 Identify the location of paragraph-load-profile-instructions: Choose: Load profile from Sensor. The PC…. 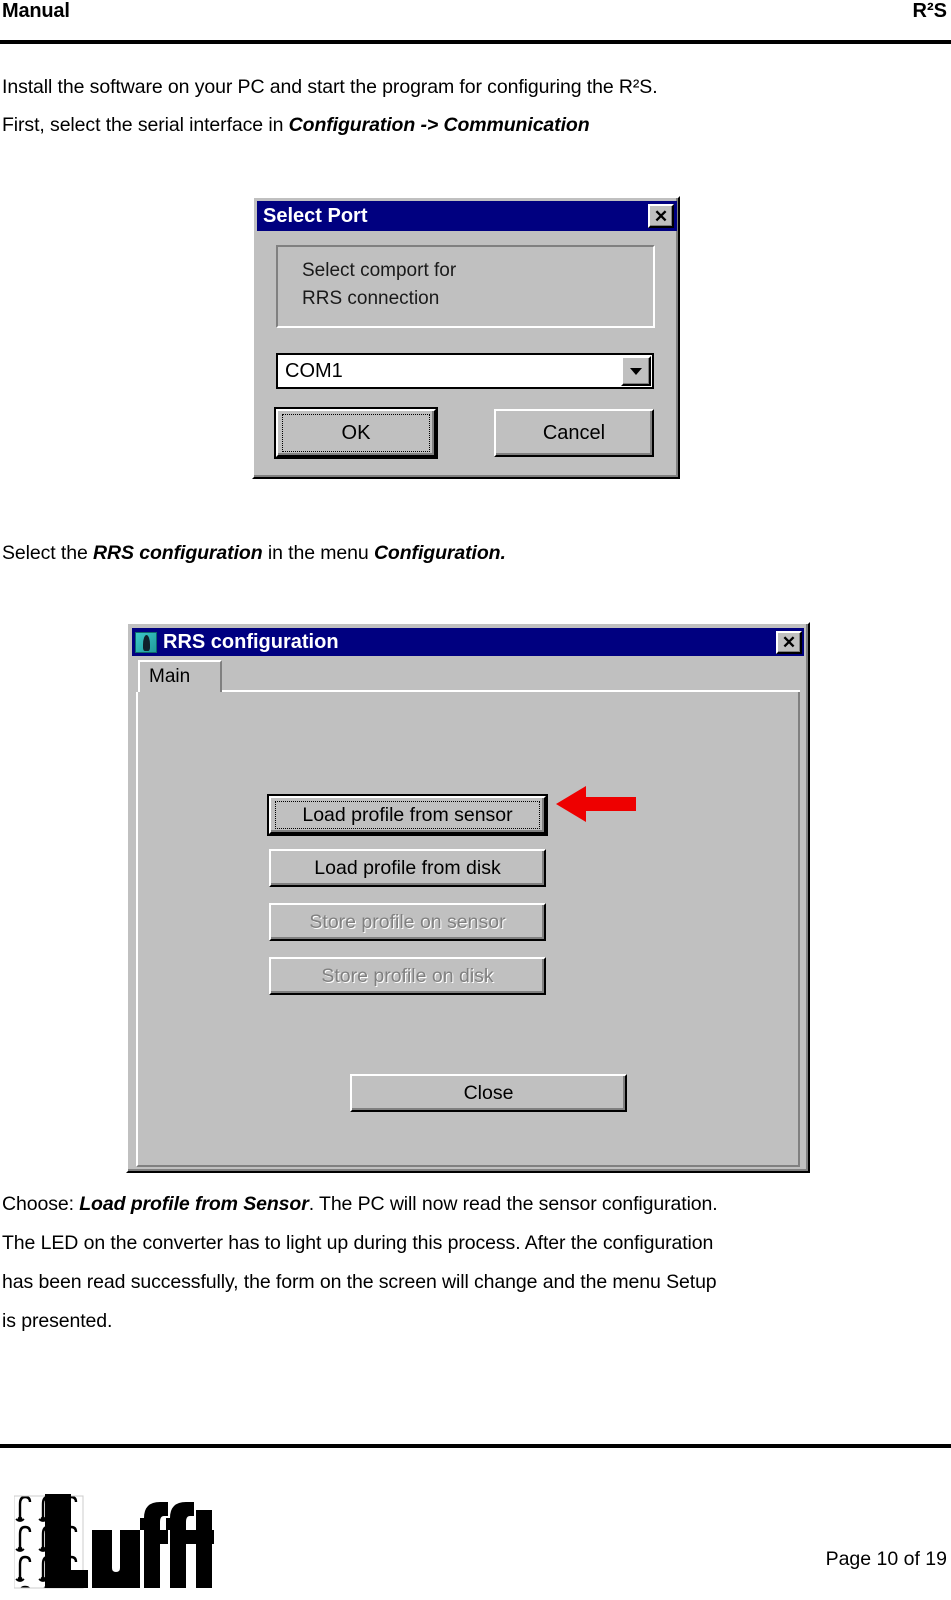
(467, 1263).